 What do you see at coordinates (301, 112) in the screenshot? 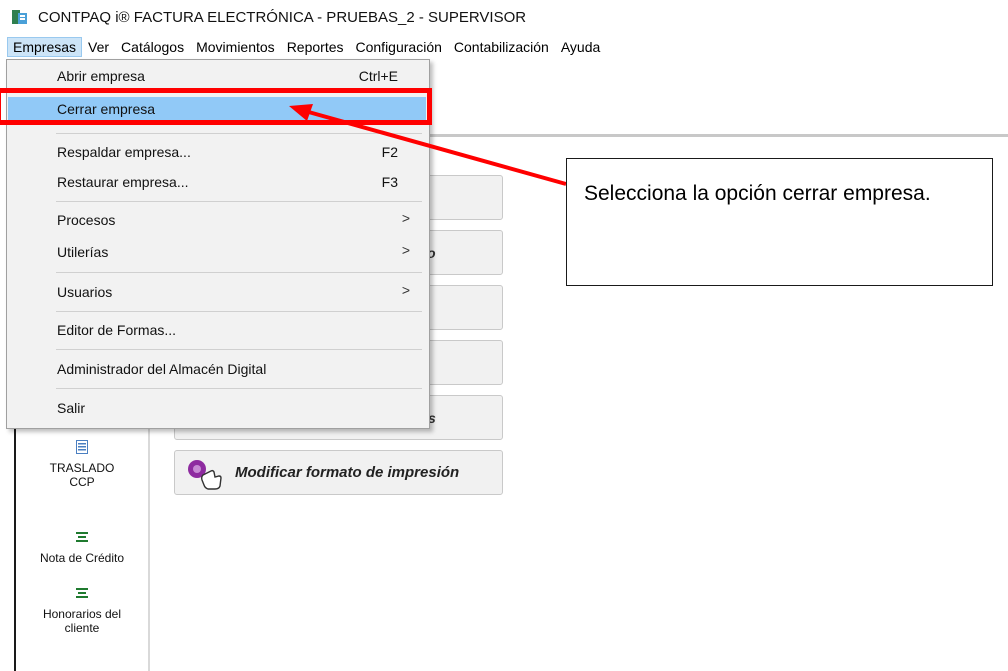
I see `arrow-head-icon` at bounding box center [301, 112].